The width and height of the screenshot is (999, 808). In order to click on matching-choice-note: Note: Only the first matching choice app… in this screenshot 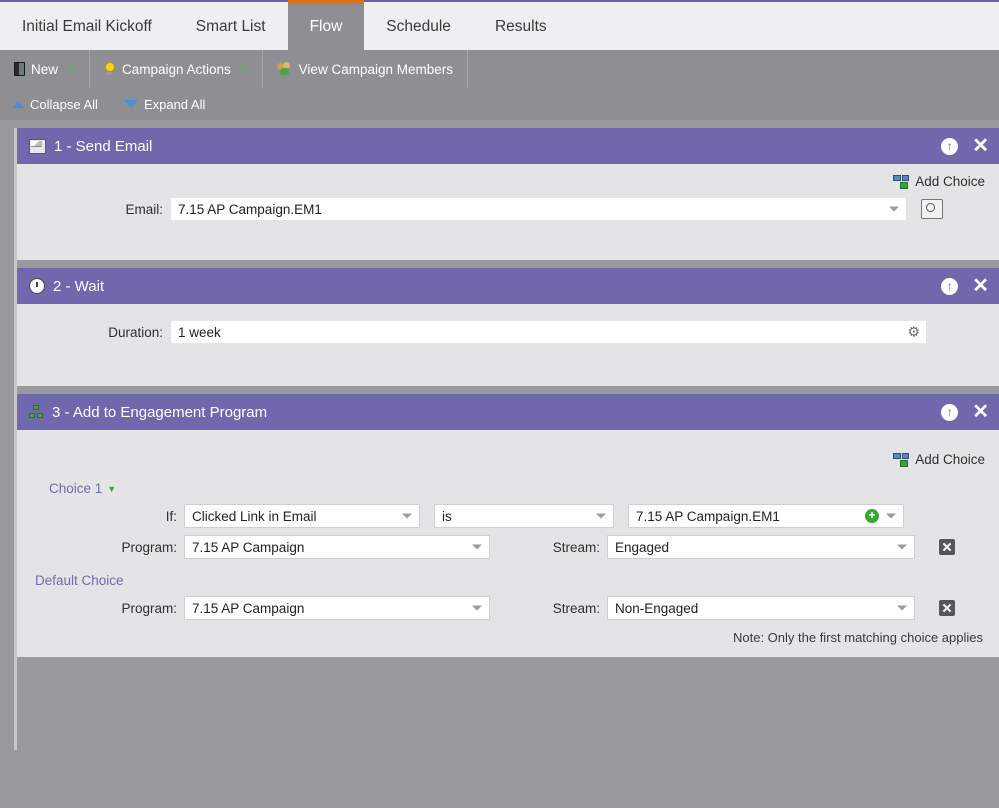, I will do `click(857, 637)`.